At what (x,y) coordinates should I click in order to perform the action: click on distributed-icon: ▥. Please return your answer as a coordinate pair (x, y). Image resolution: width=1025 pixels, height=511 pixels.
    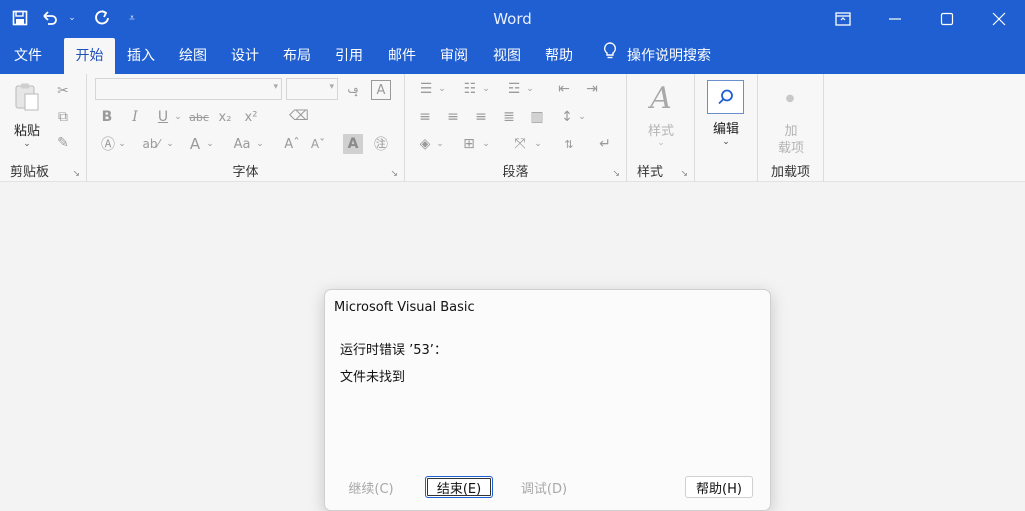
    Looking at the image, I should click on (537, 117).